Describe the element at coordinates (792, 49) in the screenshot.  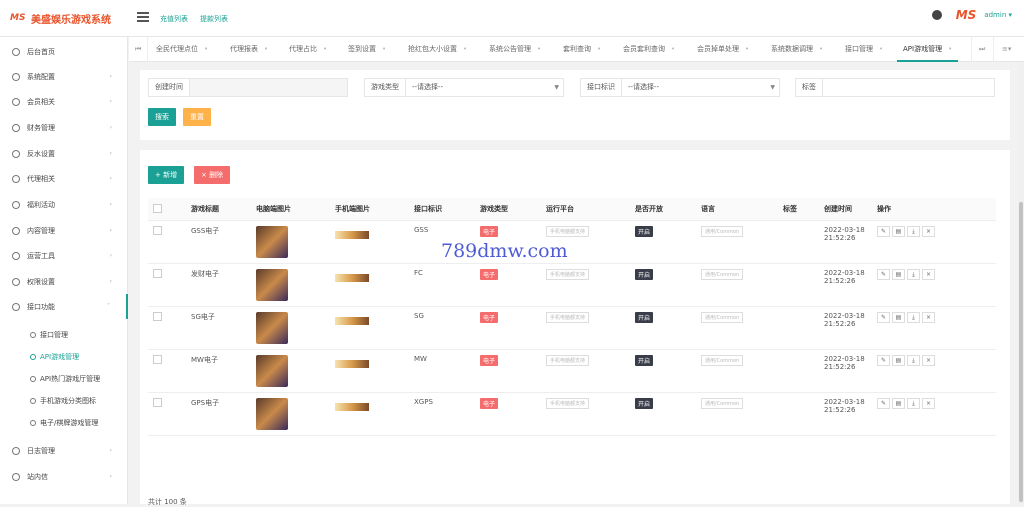
I see `tab-label: 系统数据调理` at that location.